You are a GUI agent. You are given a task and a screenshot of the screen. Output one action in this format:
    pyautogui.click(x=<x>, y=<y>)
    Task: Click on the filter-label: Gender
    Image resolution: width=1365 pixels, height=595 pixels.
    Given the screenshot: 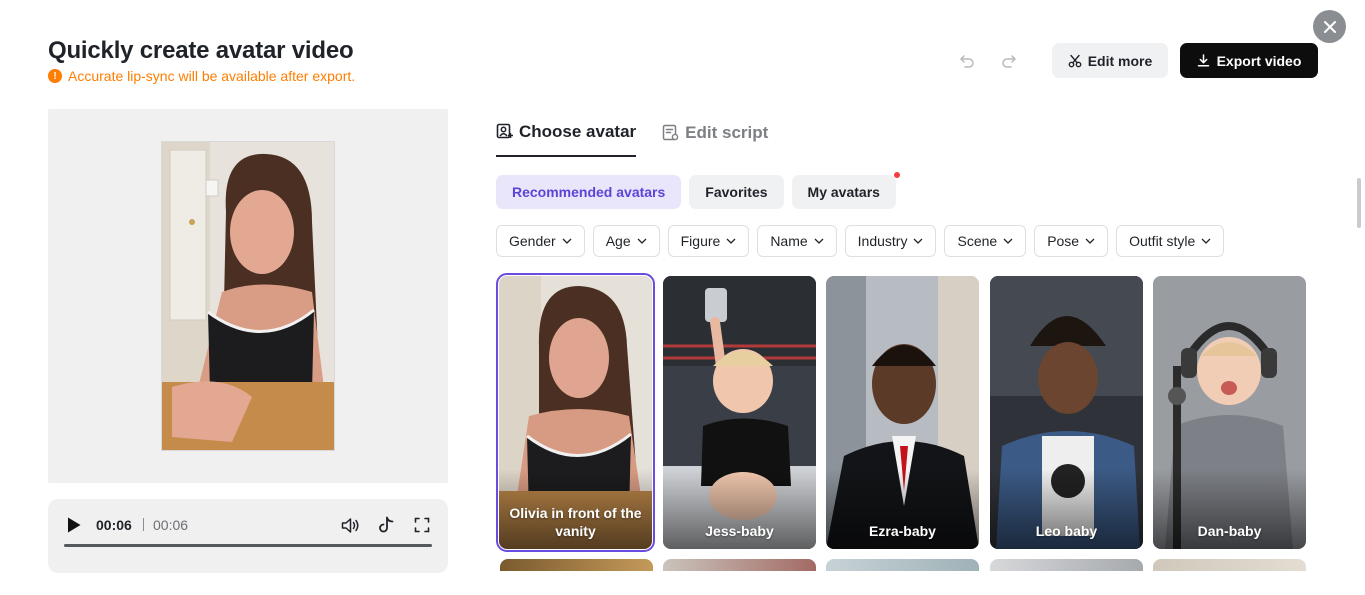 What is the action you would take?
    pyautogui.click(x=532, y=241)
    